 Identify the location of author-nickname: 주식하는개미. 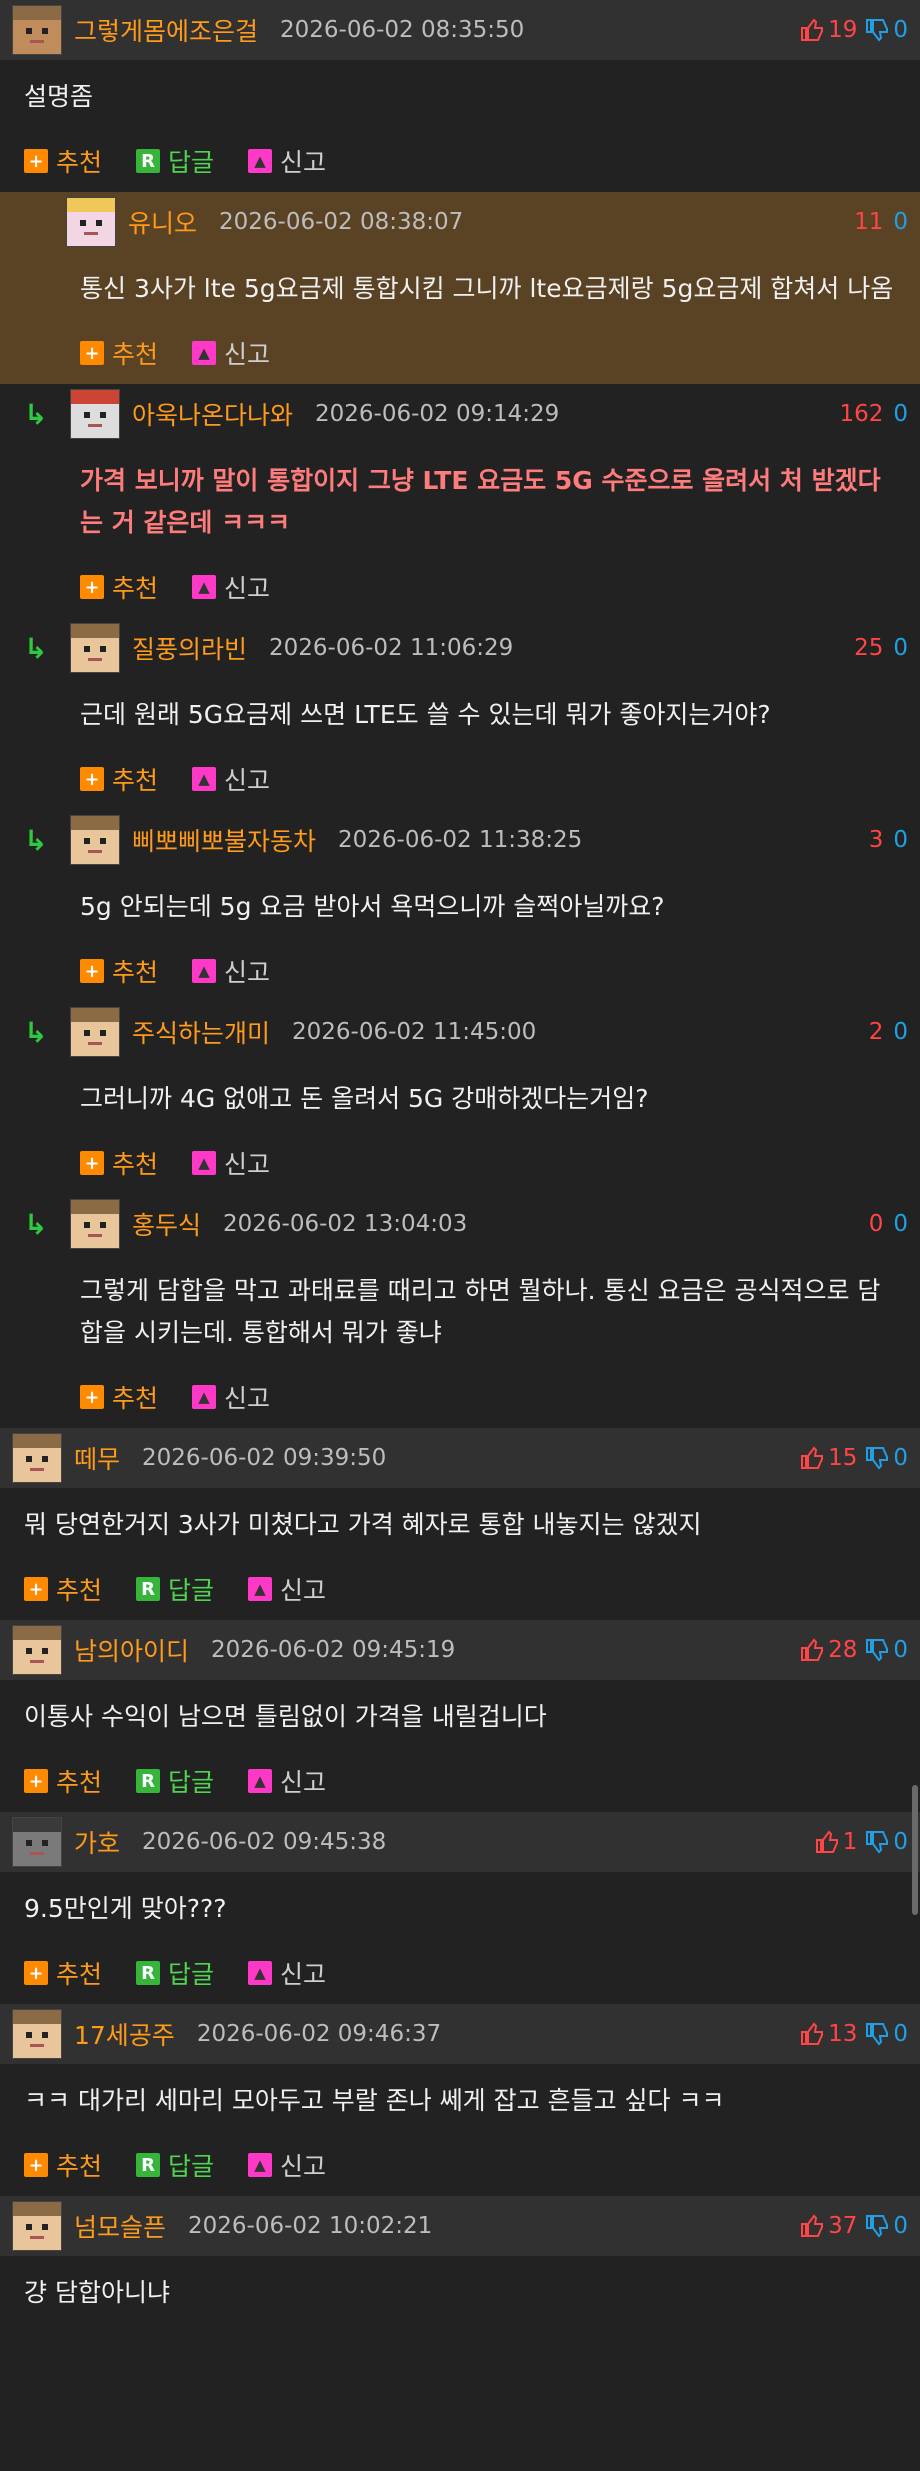
(201, 1032).